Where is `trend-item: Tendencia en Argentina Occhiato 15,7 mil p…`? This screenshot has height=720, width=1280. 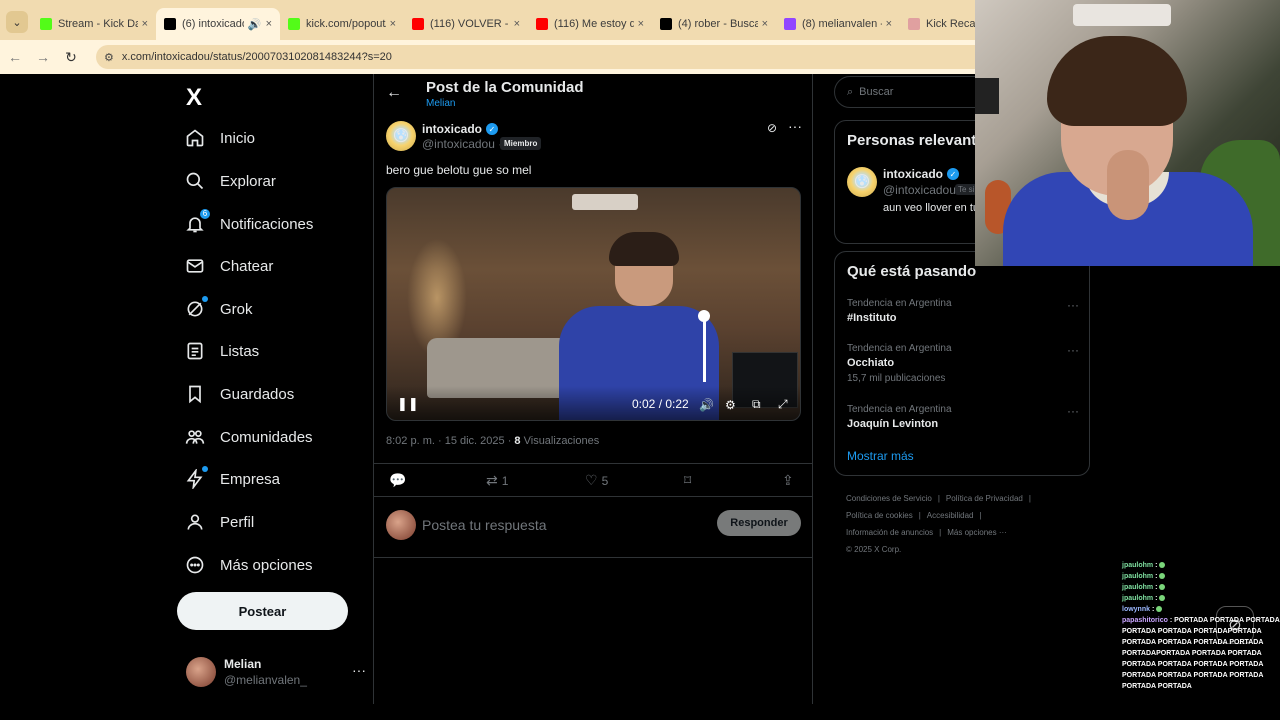 trend-item: Tendencia en Argentina Occhiato 15,7 mil p… is located at coordinates (963, 363).